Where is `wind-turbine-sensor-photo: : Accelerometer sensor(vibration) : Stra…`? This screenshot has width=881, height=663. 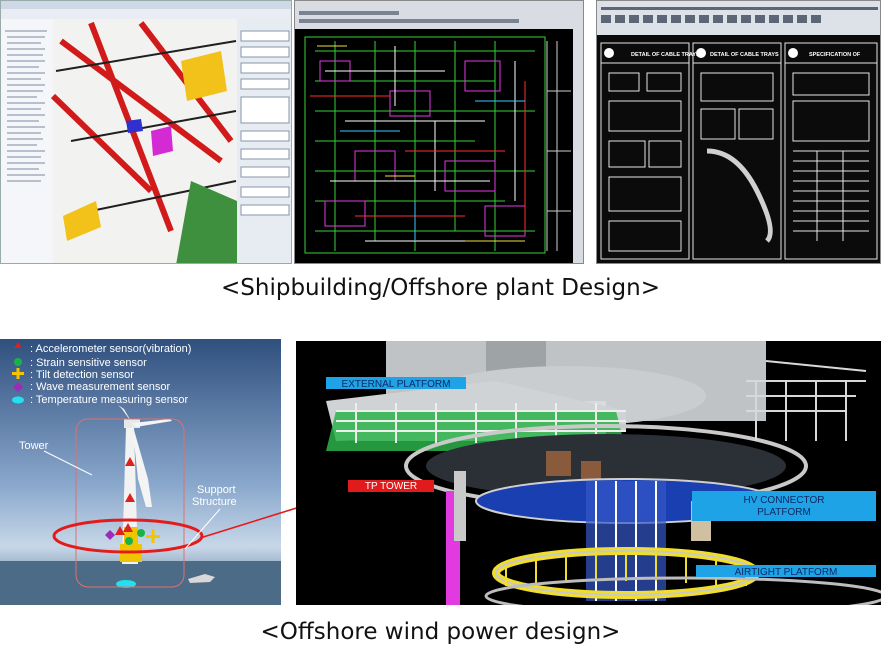
wind-turbine-sensor-photo: : Accelerometer sensor(vibration) : Stra… is located at coordinates (140, 472).